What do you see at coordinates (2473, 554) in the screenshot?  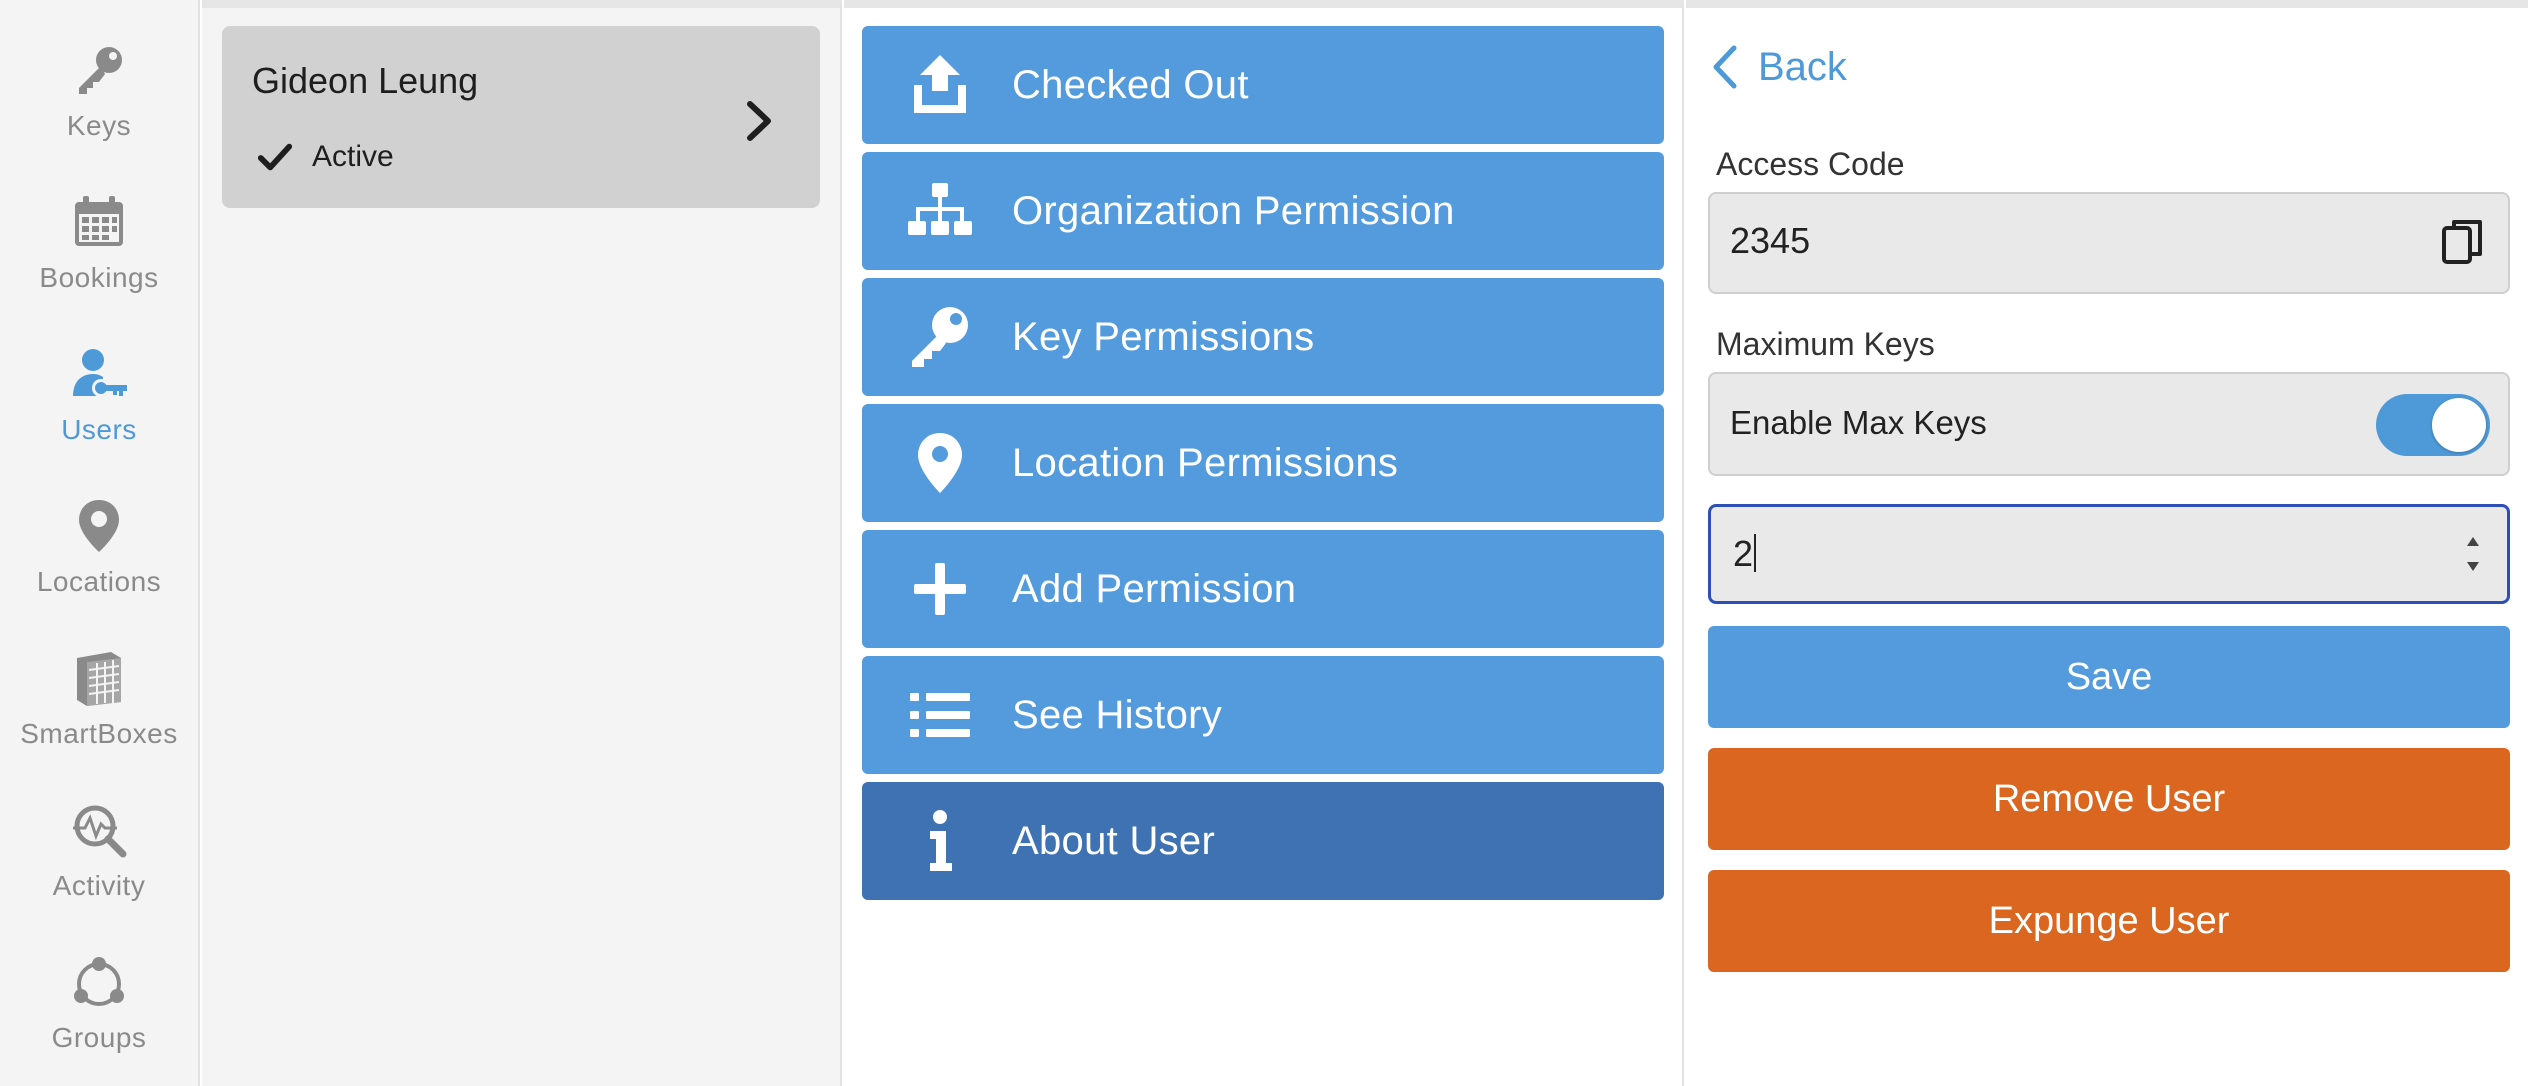 I see `number-spinner-icon` at bounding box center [2473, 554].